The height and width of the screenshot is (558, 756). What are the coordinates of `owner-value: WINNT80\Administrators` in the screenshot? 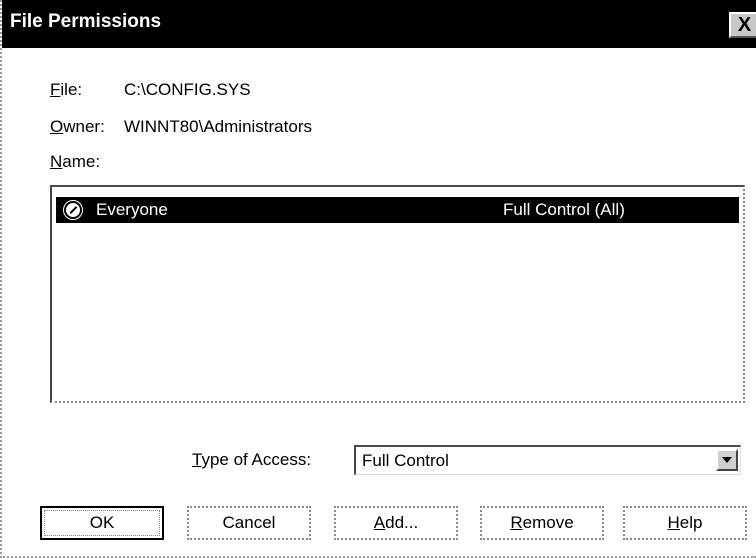 It's located at (218, 126).